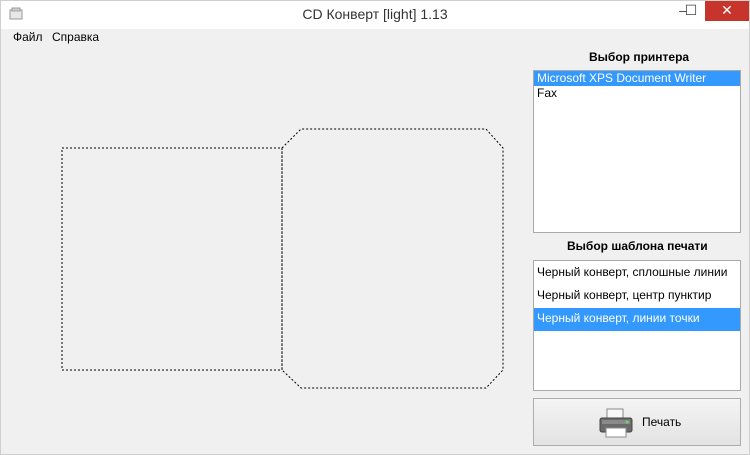  What do you see at coordinates (637, 422) in the screenshot?
I see `print-button: Печать` at bounding box center [637, 422].